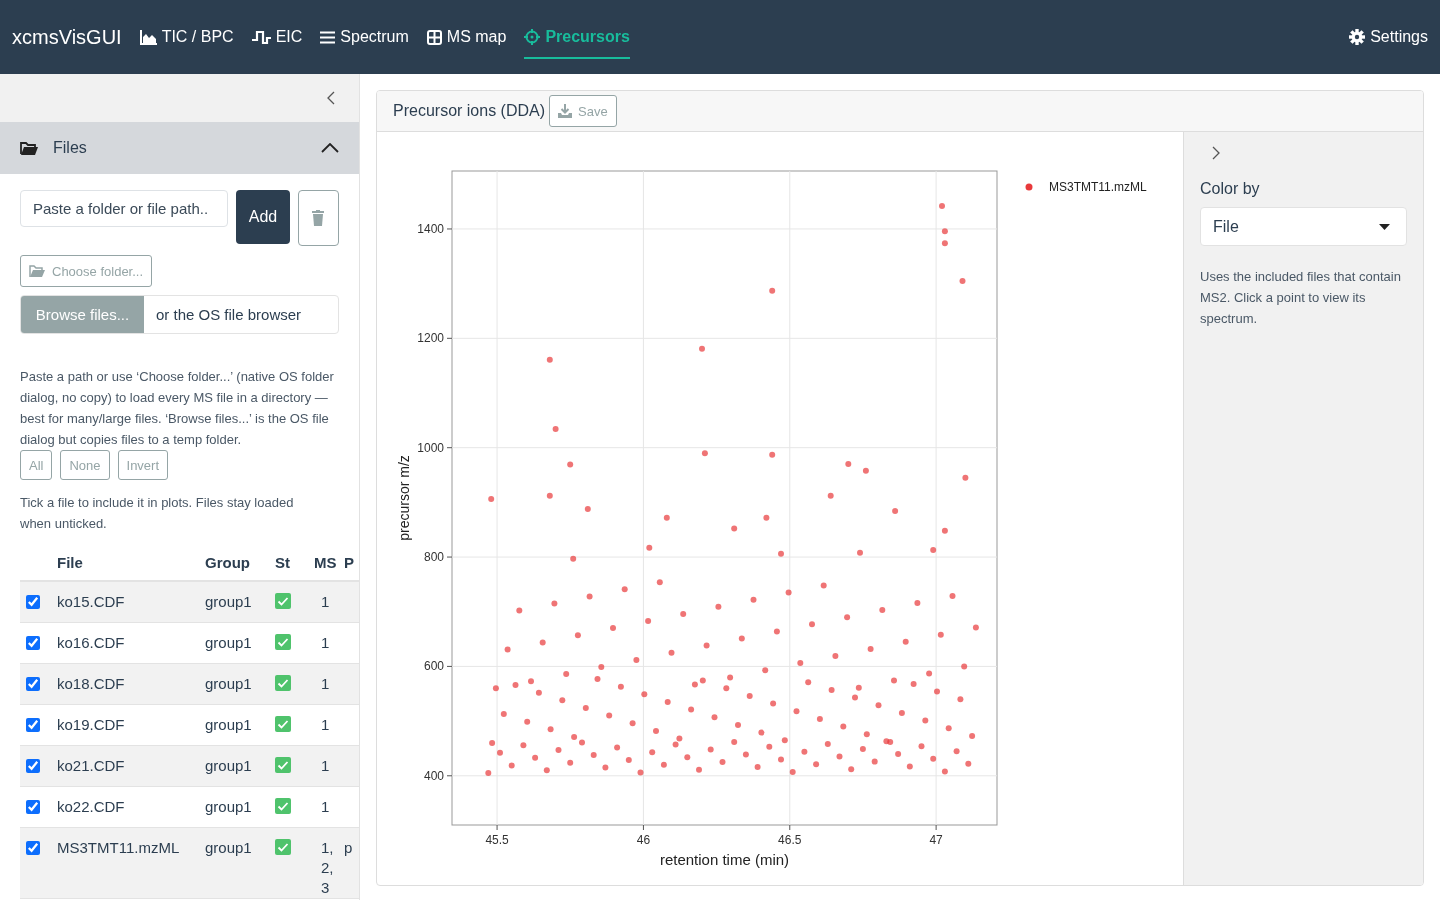 This screenshot has width=1440, height=900. I want to click on settings-link: Settings, so click(1388, 37).